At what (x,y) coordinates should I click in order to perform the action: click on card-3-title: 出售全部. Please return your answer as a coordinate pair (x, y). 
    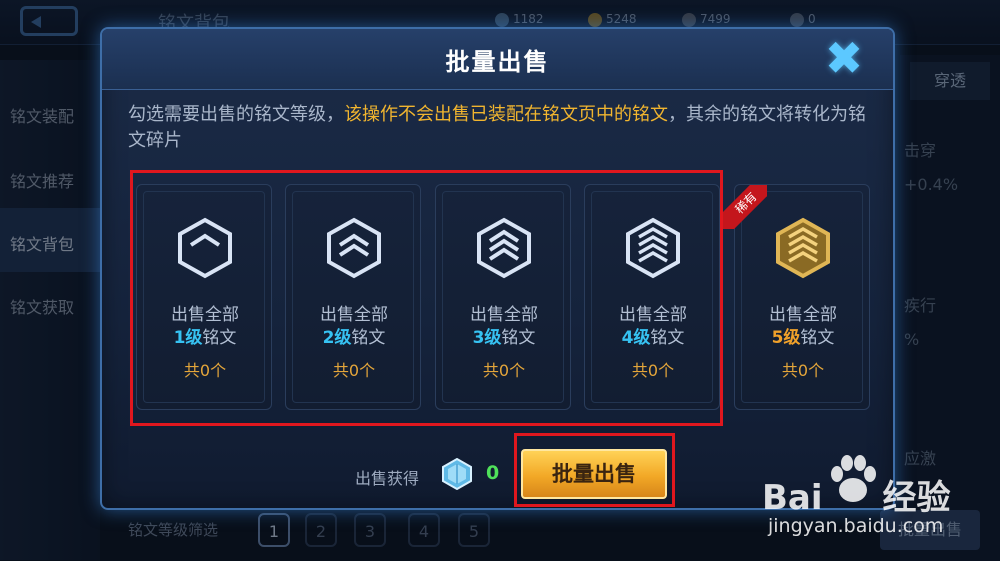
    Looking at the image, I should click on (504, 315).